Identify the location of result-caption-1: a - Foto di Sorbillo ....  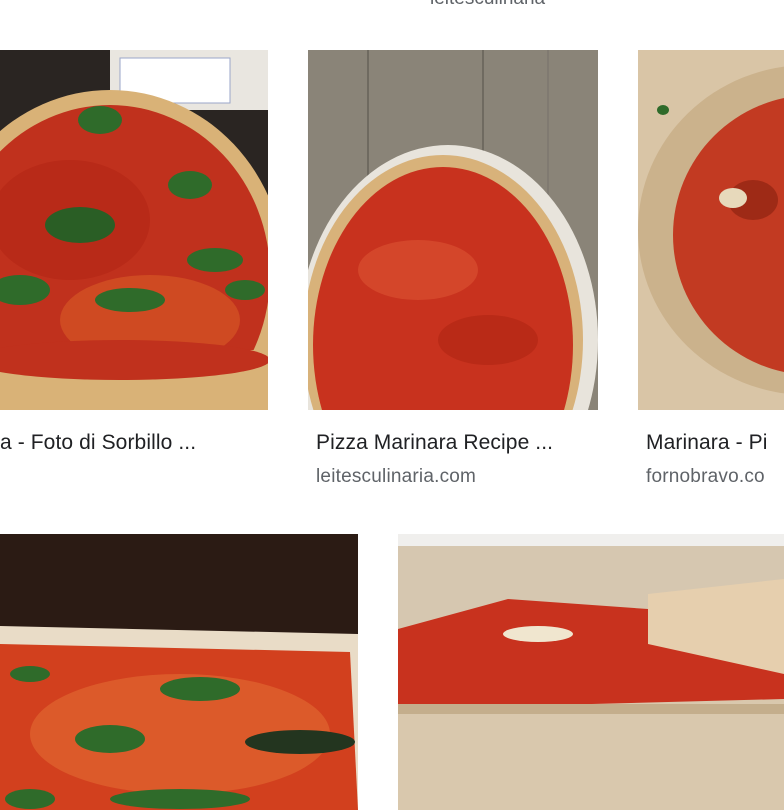
(98, 443).